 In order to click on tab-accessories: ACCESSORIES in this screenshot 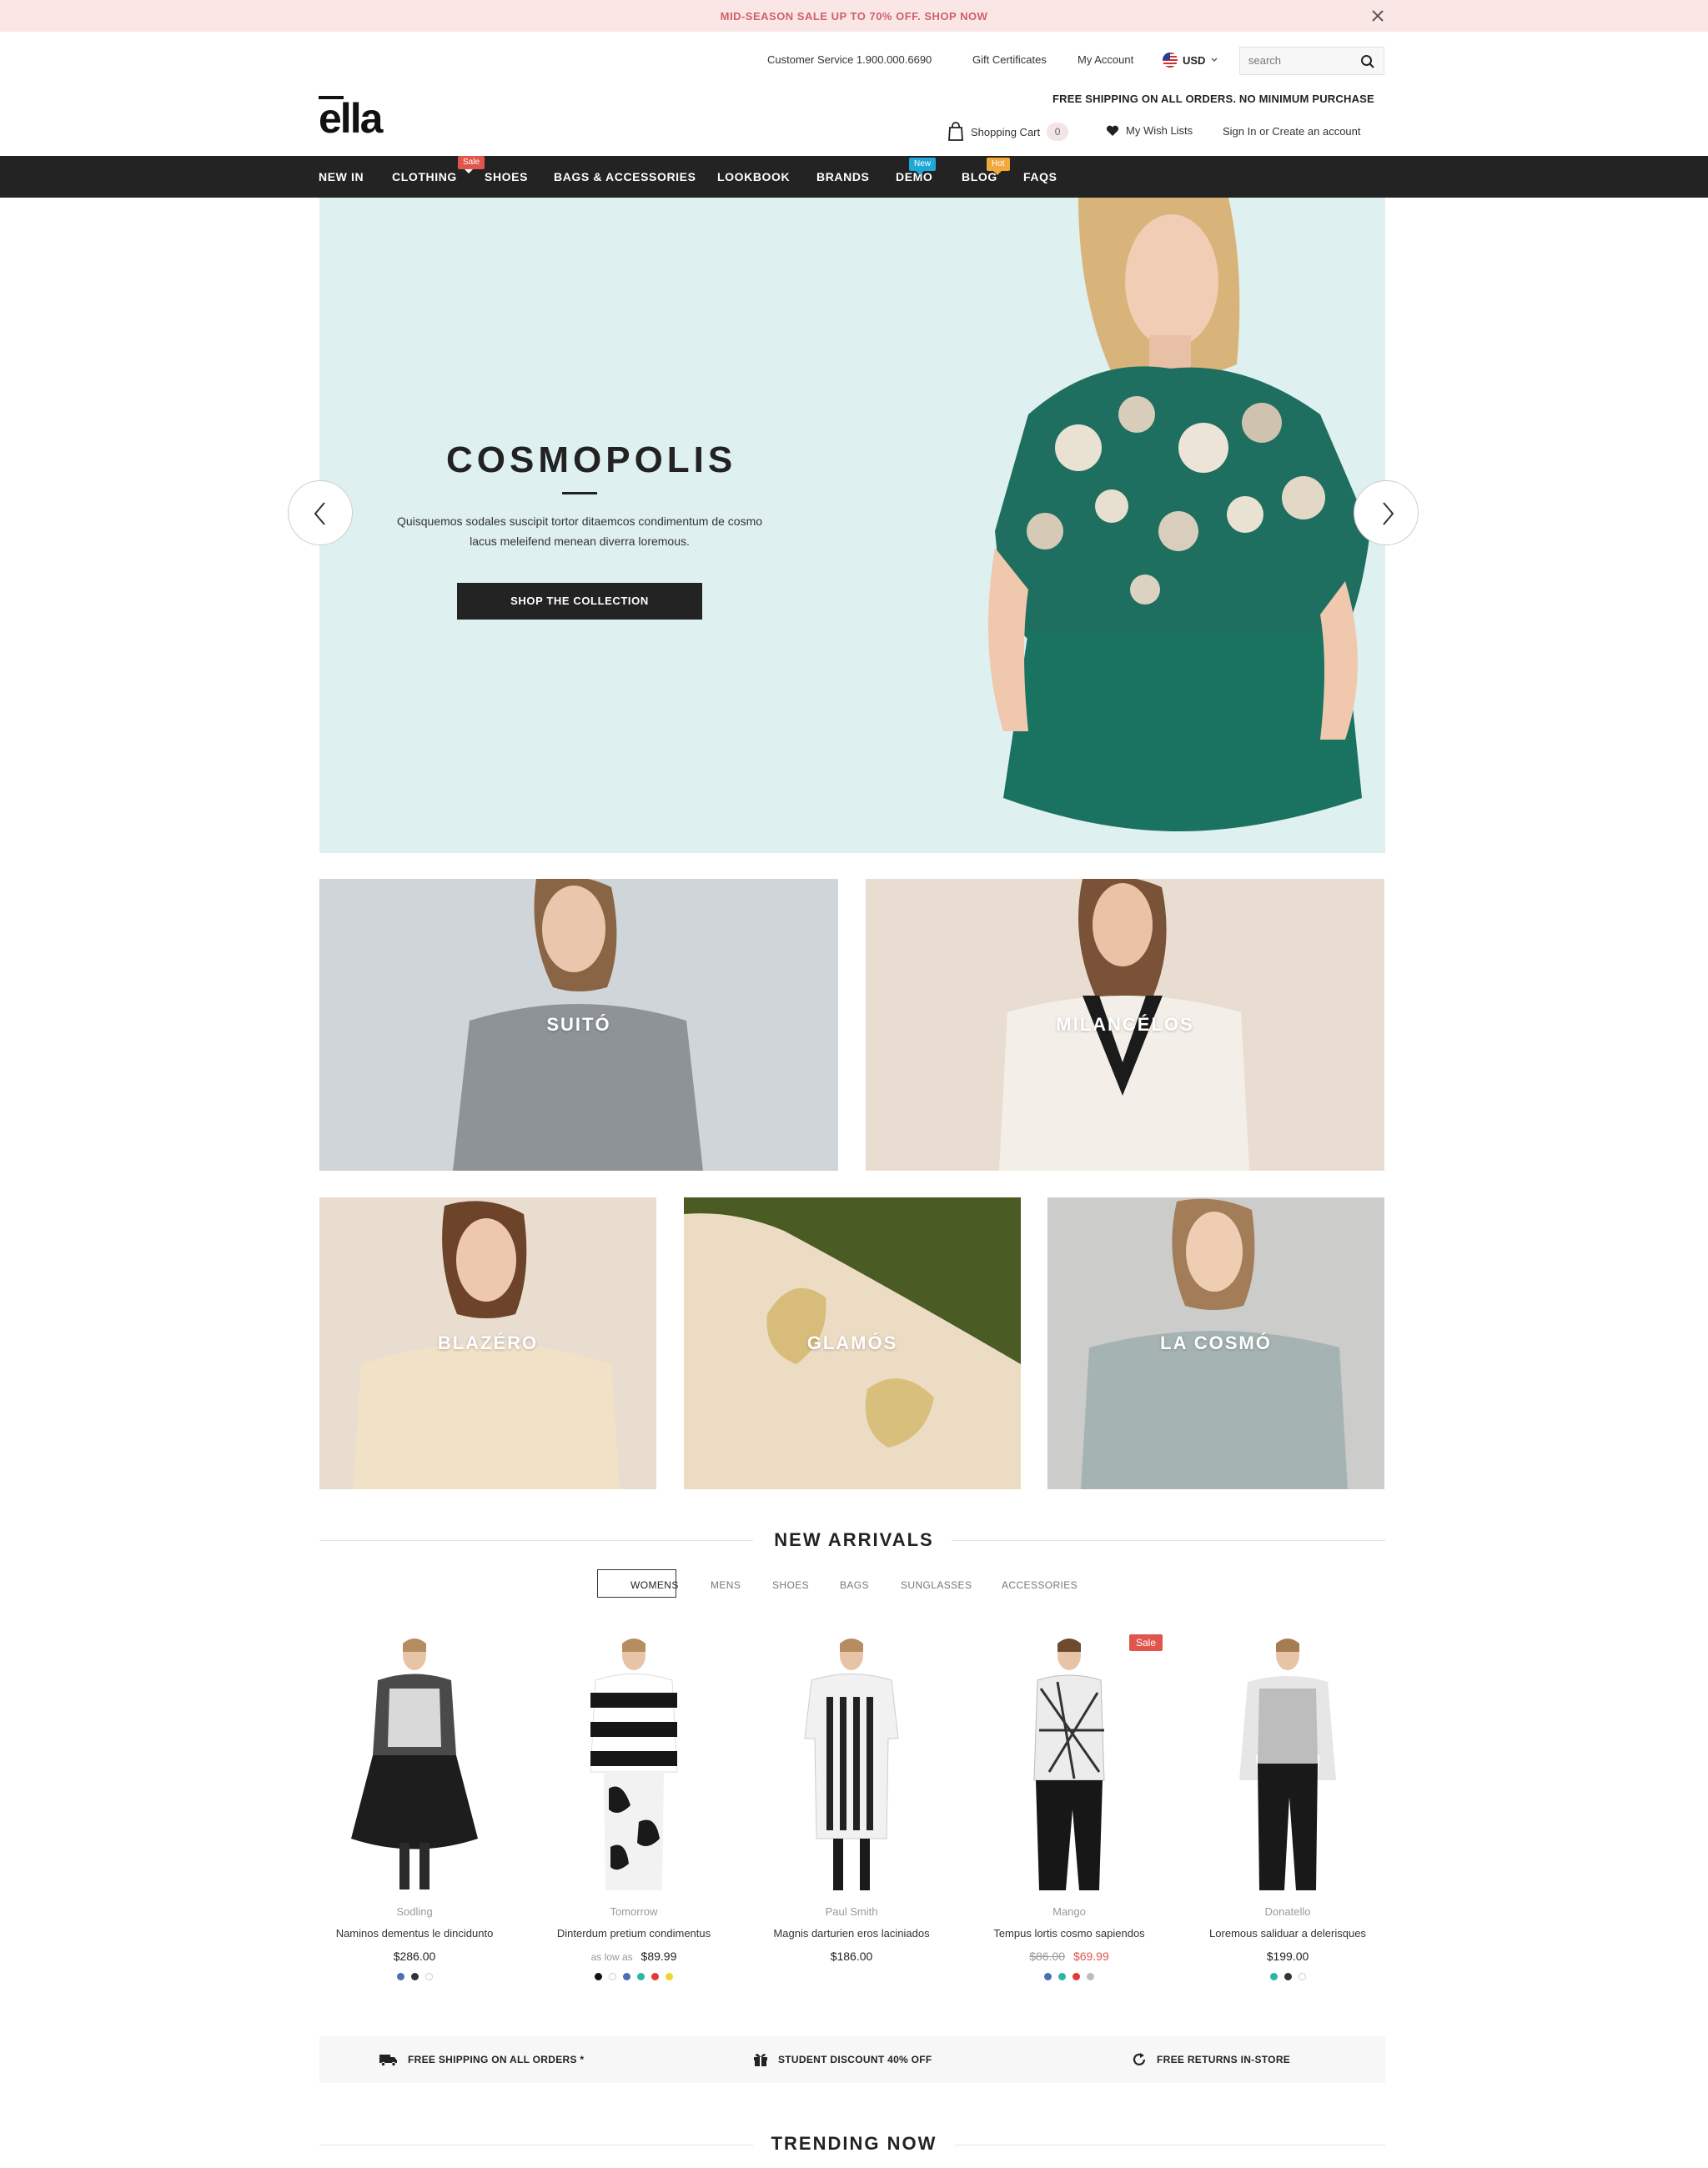, I will do `click(1040, 1585)`.